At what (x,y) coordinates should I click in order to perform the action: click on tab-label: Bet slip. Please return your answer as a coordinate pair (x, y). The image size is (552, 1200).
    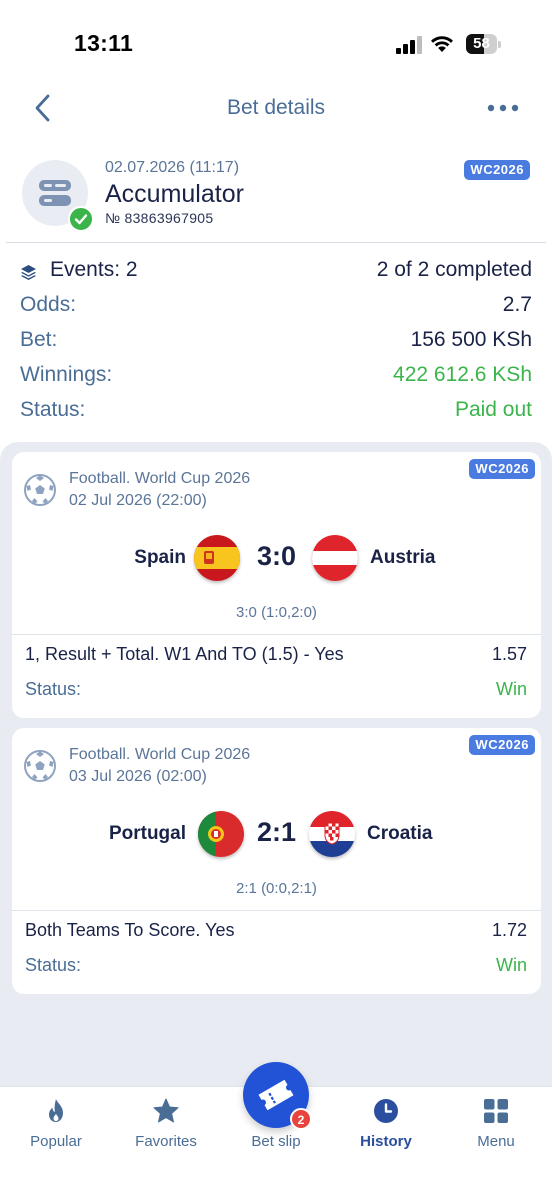
    Looking at the image, I should click on (276, 1141).